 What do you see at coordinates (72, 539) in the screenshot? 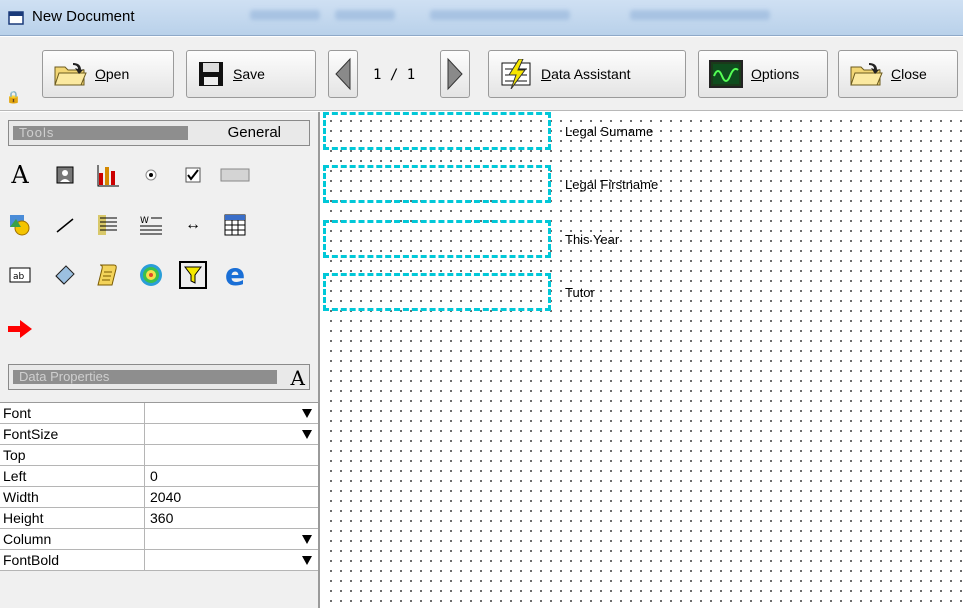
I see `property-name: Column` at bounding box center [72, 539].